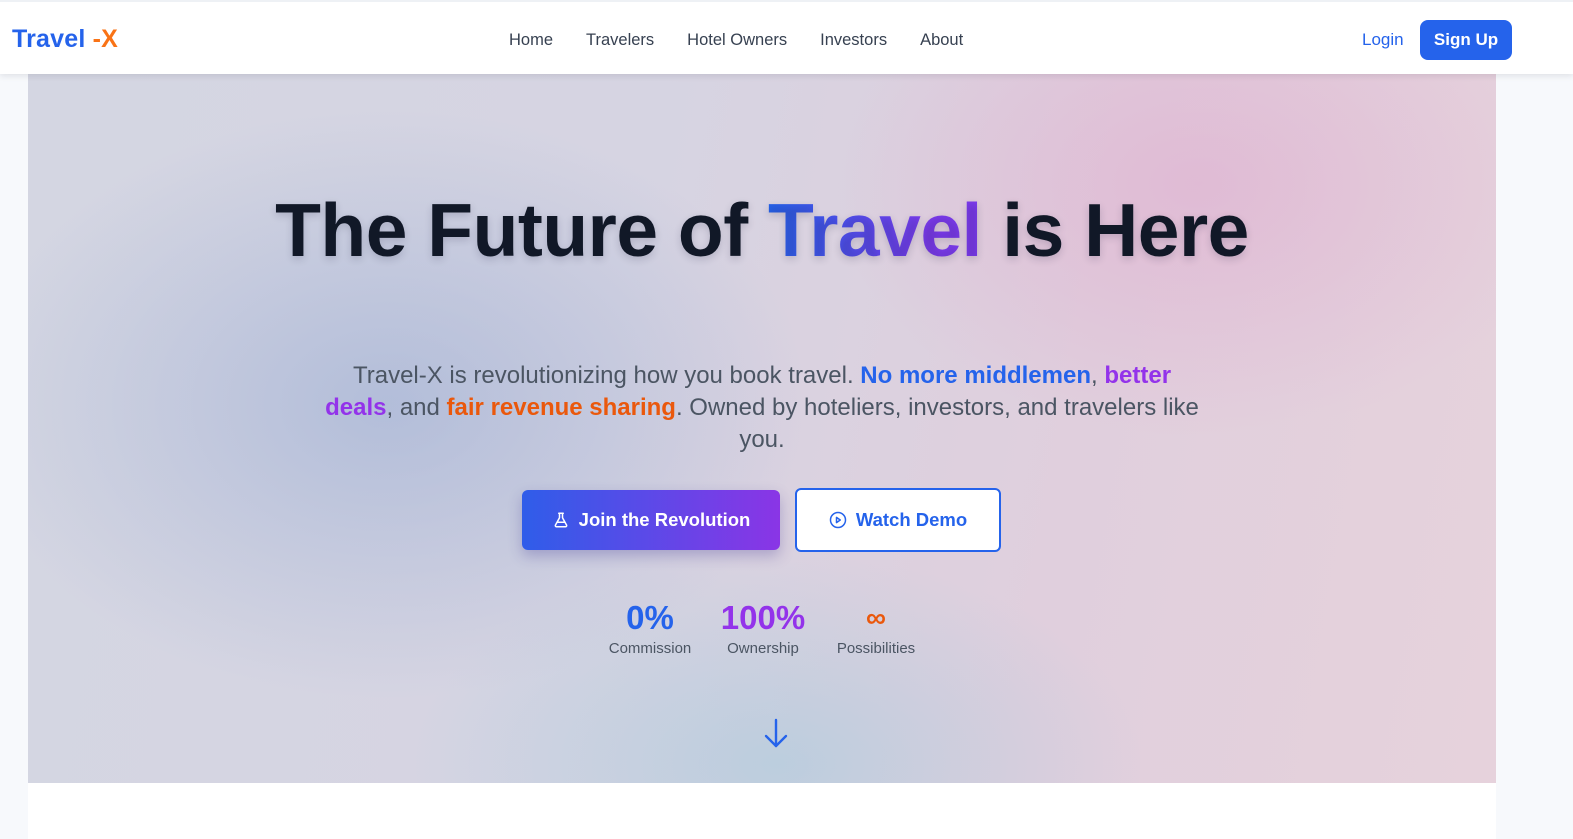 The image size is (1573, 839). Describe the element at coordinates (522, 230) in the screenshot. I see `hero-title-start: The Future of` at that location.